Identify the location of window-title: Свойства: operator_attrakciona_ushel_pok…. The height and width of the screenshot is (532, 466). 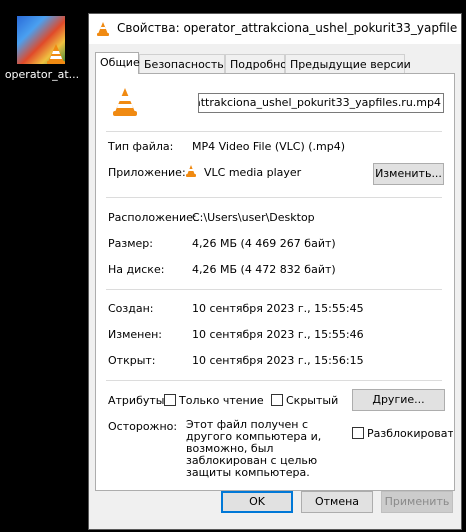
(287, 28).